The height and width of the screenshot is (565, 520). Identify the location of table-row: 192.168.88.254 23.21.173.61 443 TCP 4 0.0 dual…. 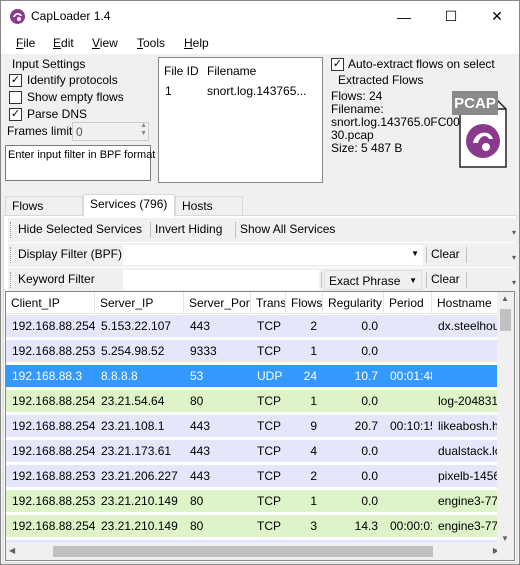
(254, 451).